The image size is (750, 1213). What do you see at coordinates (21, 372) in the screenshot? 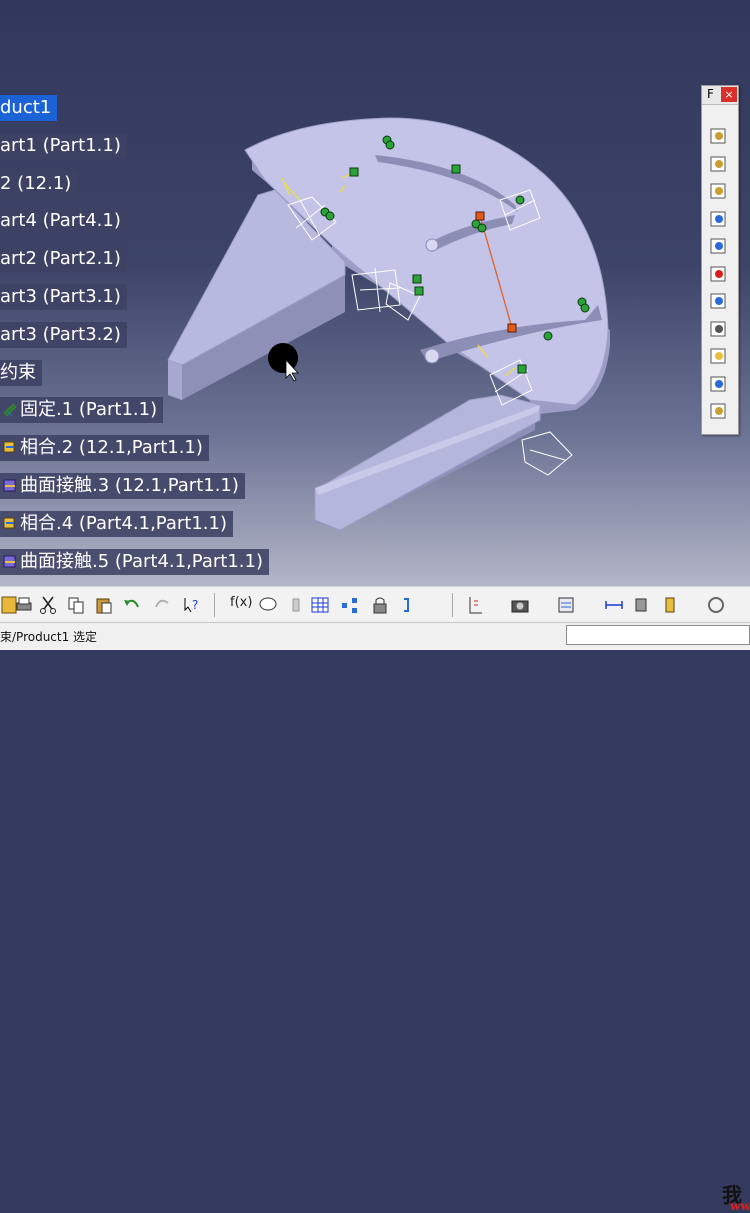
I see `tree-item-constraints: 约束` at bounding box center [21, 372].